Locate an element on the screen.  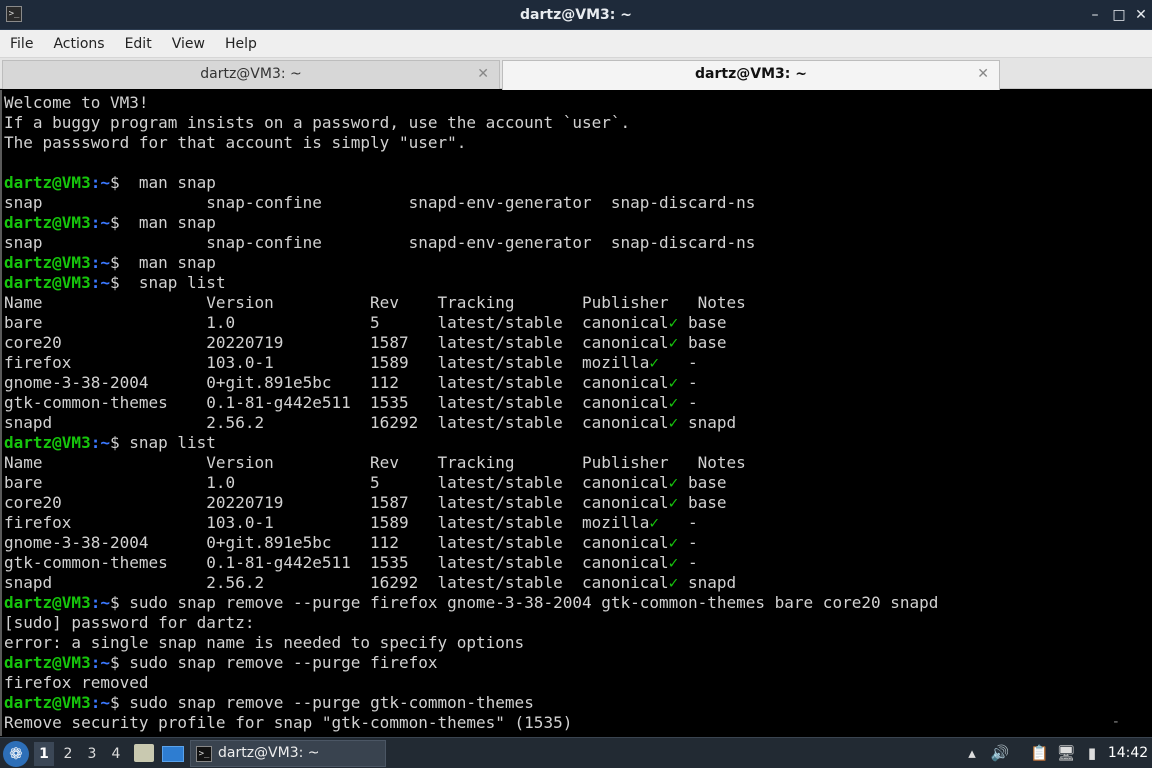
close-window-button: ✕ is located at coordinates (1141, 15).